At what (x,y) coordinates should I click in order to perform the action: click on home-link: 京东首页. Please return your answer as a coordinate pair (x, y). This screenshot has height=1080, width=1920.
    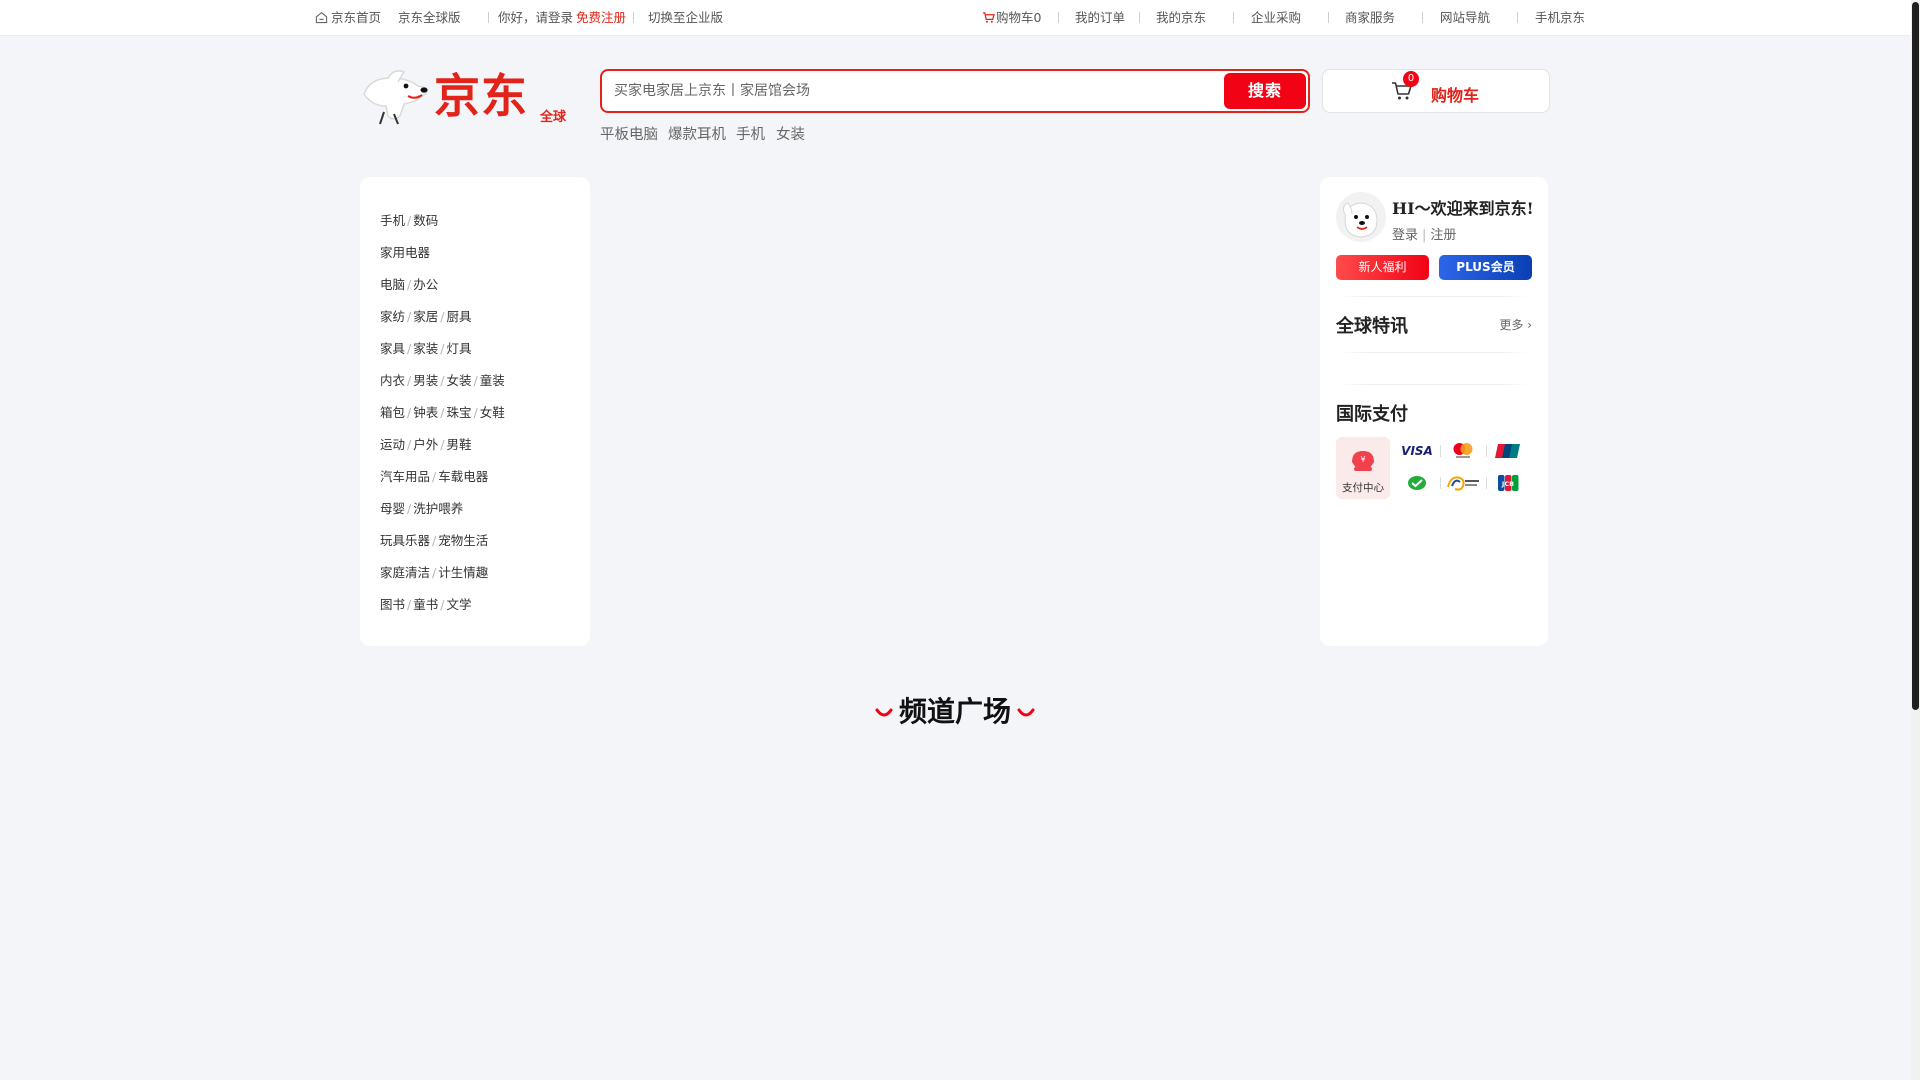
    Looking at the image, I should click on (348, 18).